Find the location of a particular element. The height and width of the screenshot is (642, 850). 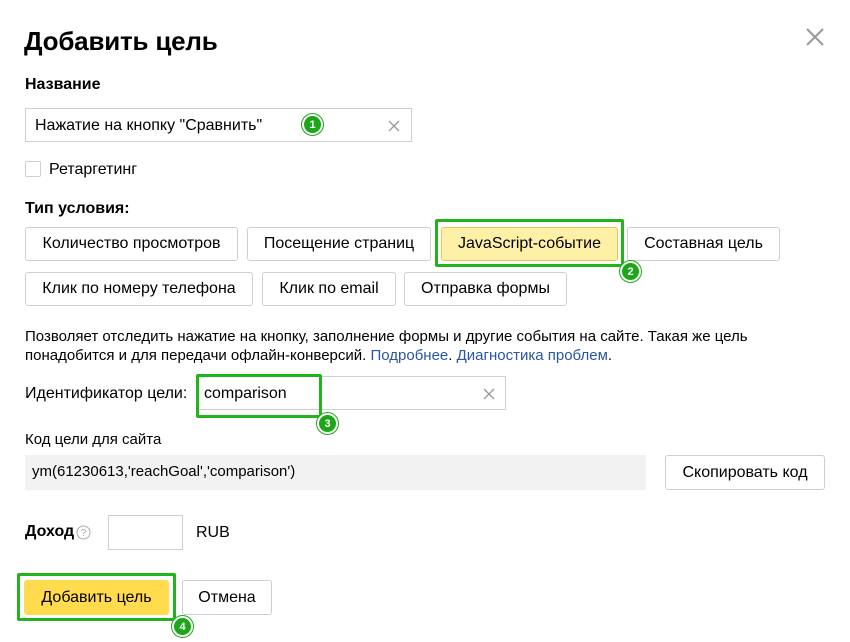

option-javascript-event: JavaScript-событие is located at coordinates (529, 244).